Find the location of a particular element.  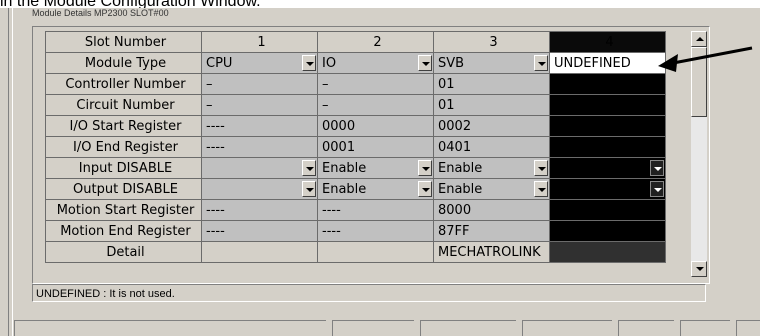

io-end-register-cell-1: ---- is located at coordinates (259, 147).